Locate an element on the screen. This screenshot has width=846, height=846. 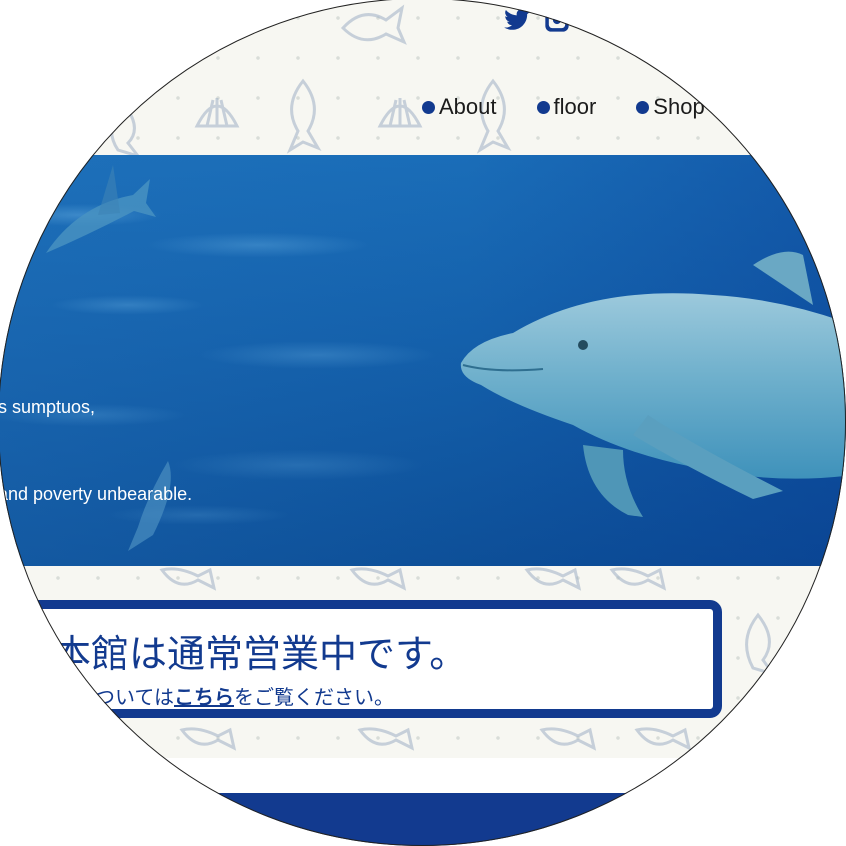
instagram-icon is located at coordinates (557, 20).